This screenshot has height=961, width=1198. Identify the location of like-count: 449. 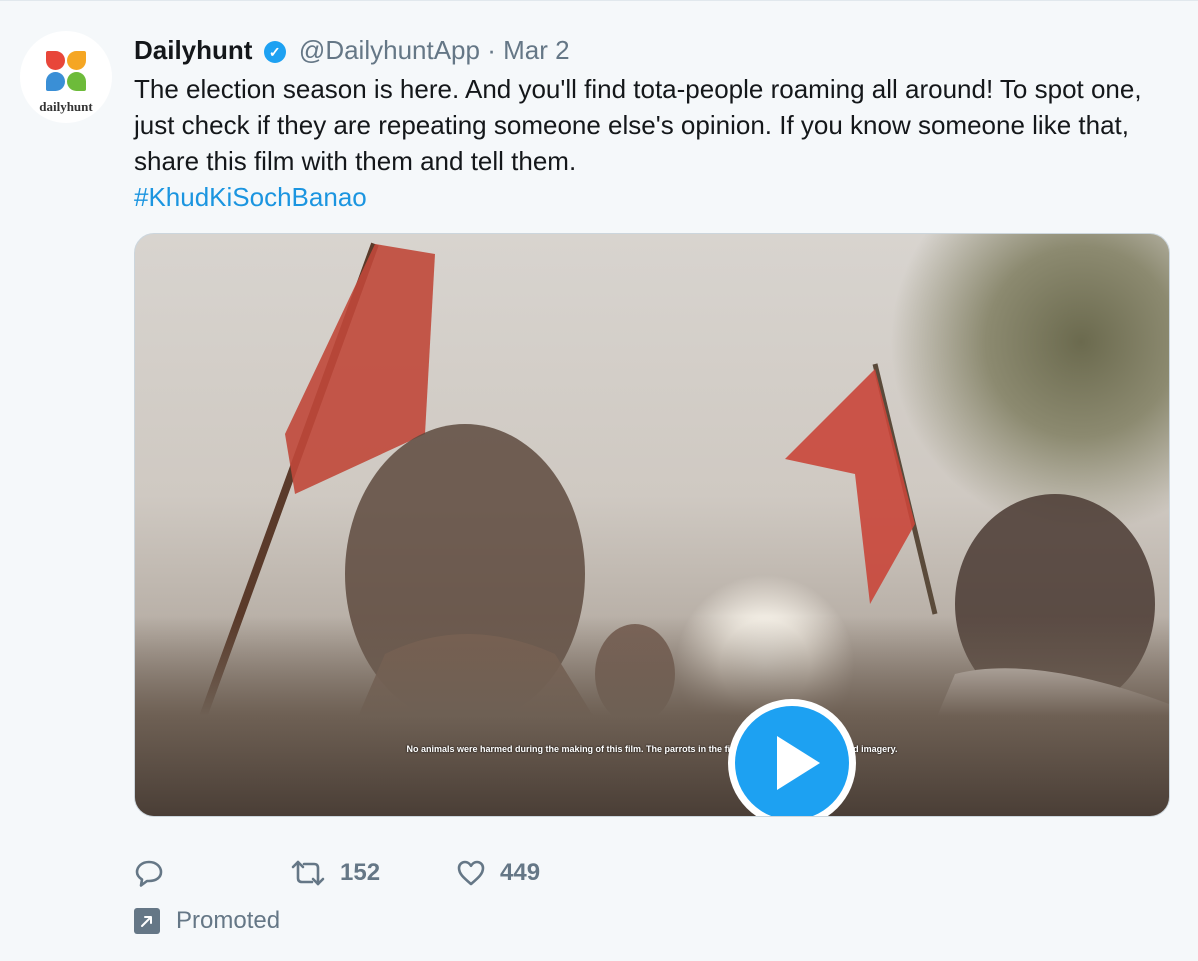
(520, 872).